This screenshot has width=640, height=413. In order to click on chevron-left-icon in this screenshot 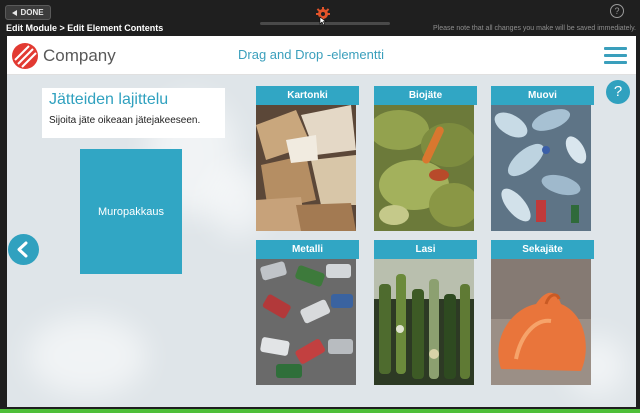, I will do `click(22, 249)`.